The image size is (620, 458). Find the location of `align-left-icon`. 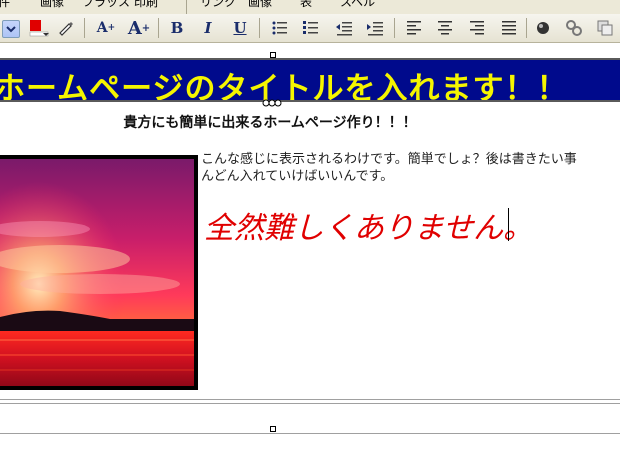

align-left-icon is located at coordinates (414, 28).